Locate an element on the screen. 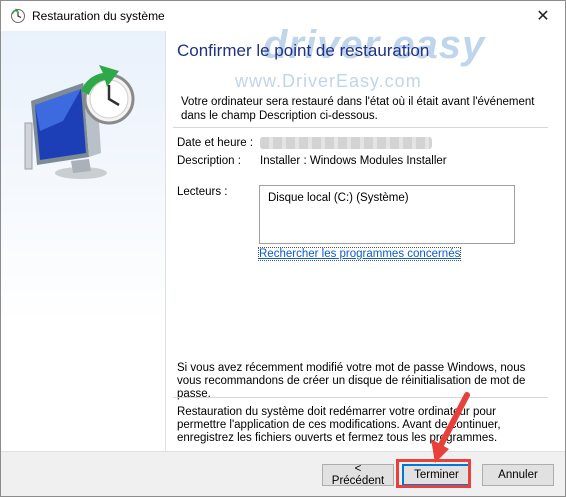 This screenshot has width=566, height=497. button-bar is located at coordinates (283, 473).